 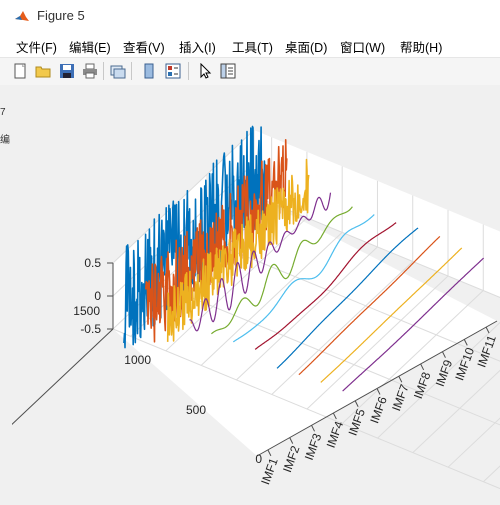 I want to click on window-title: Figure 5, so click(x=61, y=15).